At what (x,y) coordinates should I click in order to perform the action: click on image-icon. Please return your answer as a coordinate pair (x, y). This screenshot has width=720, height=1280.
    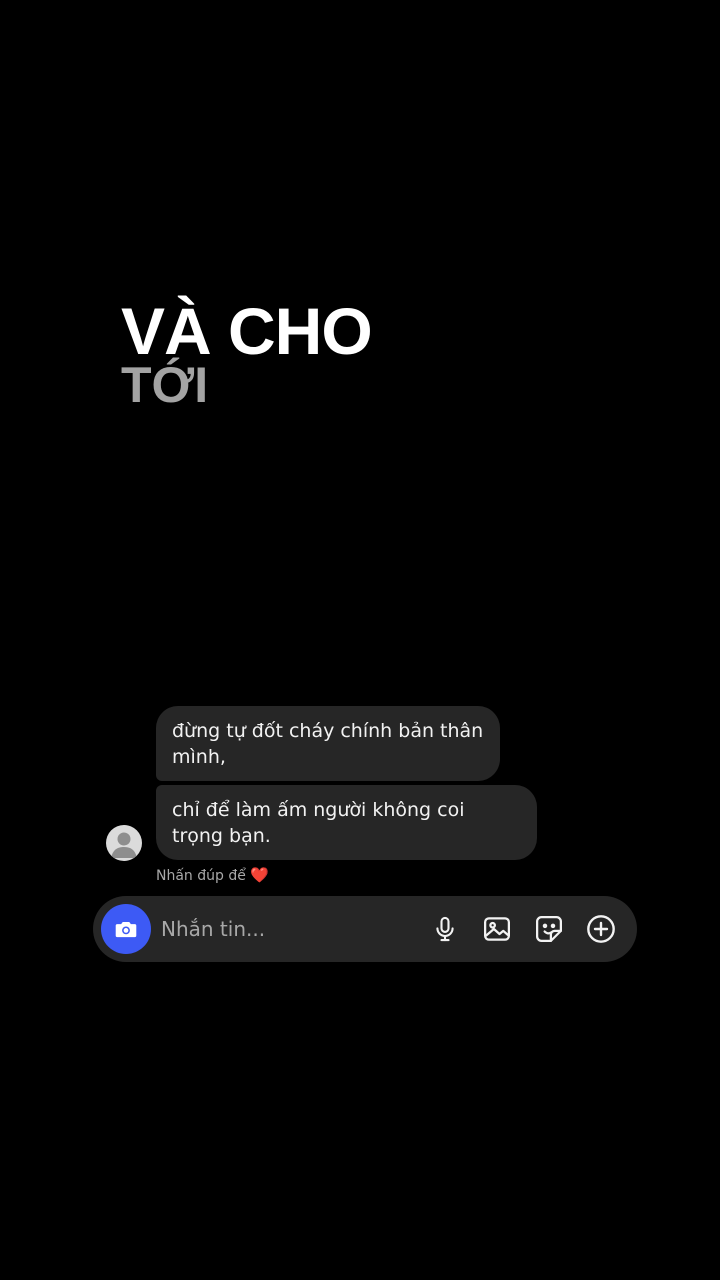
    Looking at the image, I should click on (497, 929).